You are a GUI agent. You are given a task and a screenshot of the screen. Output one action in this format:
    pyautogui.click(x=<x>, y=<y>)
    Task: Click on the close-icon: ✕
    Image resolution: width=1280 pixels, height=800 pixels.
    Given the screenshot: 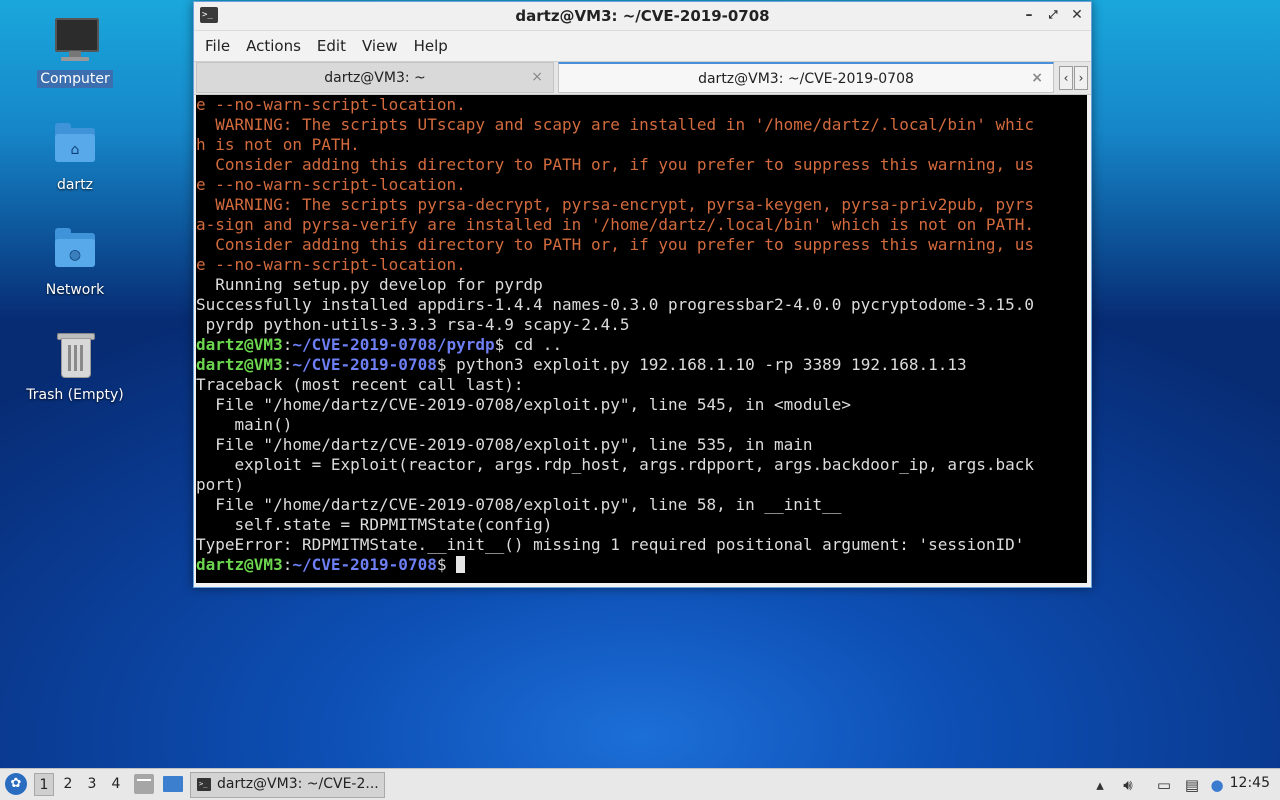 What is the action you would take?
    pyautogui.click(x=1077, y=15)
    